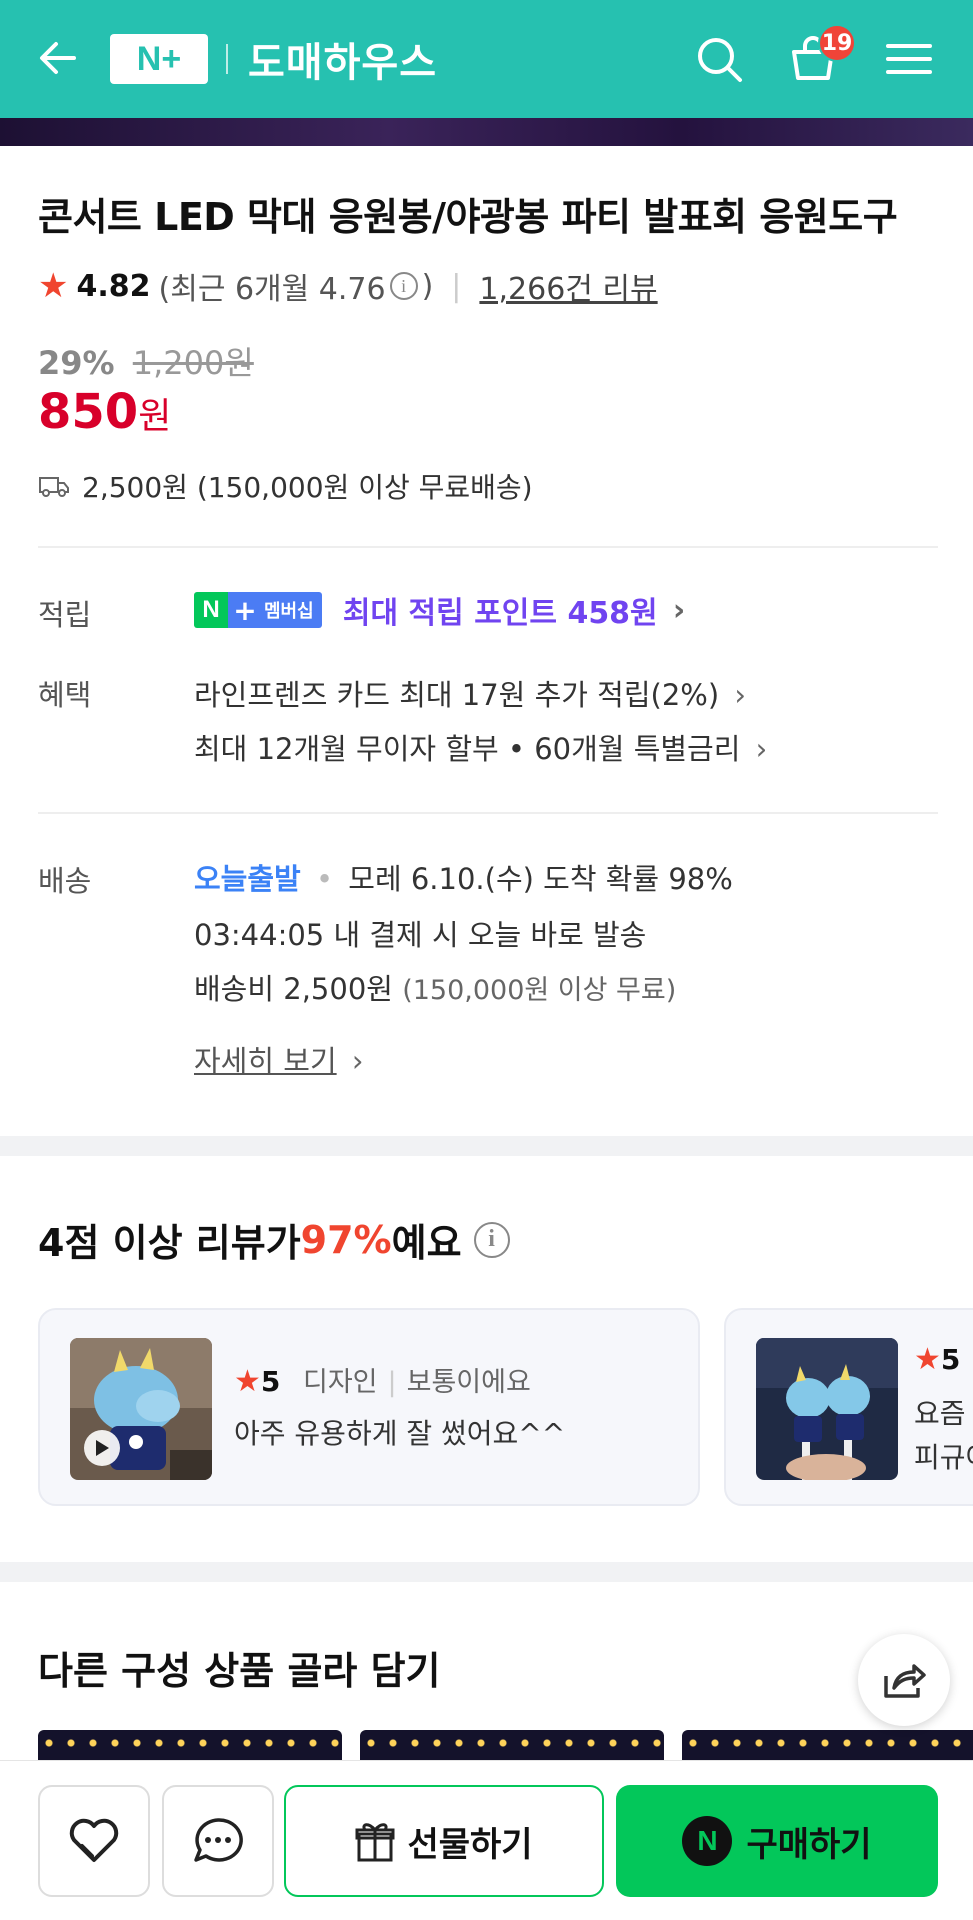 The image size is (973, 1920). Describe the element at coordinates (539, 990) in the screenshot. I see `delivery-fee-note: (150,000원 이상 무료)` at that location.